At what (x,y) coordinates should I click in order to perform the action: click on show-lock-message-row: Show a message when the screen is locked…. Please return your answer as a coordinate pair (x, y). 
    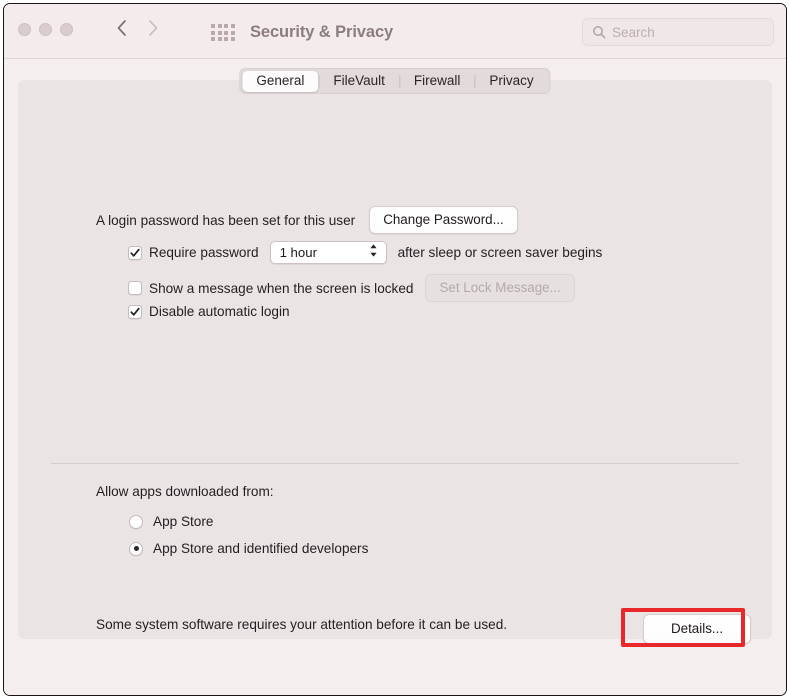
    Looking at the image, I should click on (351, 288).